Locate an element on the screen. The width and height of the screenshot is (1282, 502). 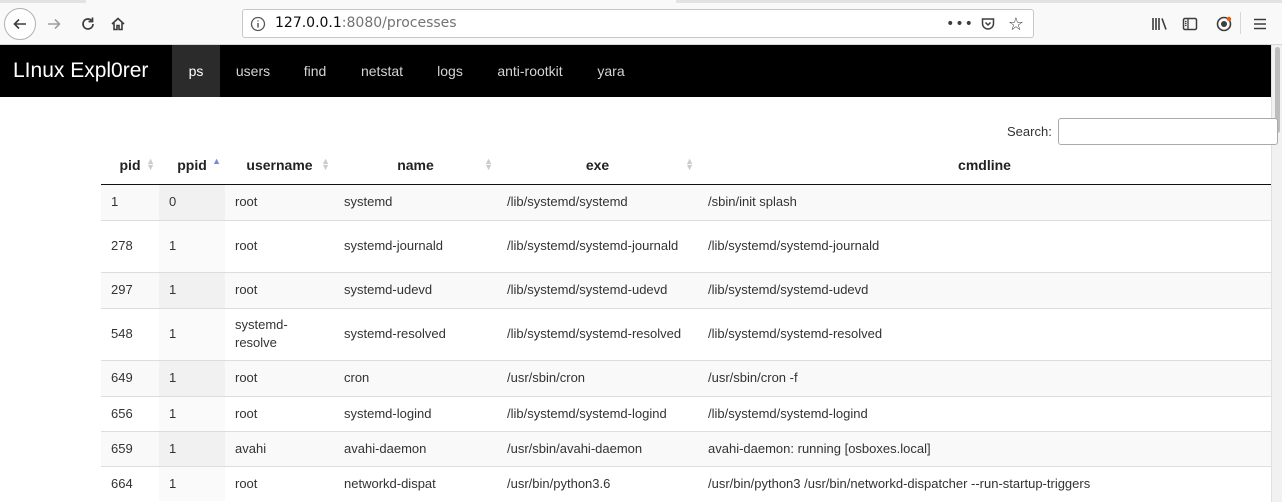
back-arrow-icon is located at coordinates (20, 24).